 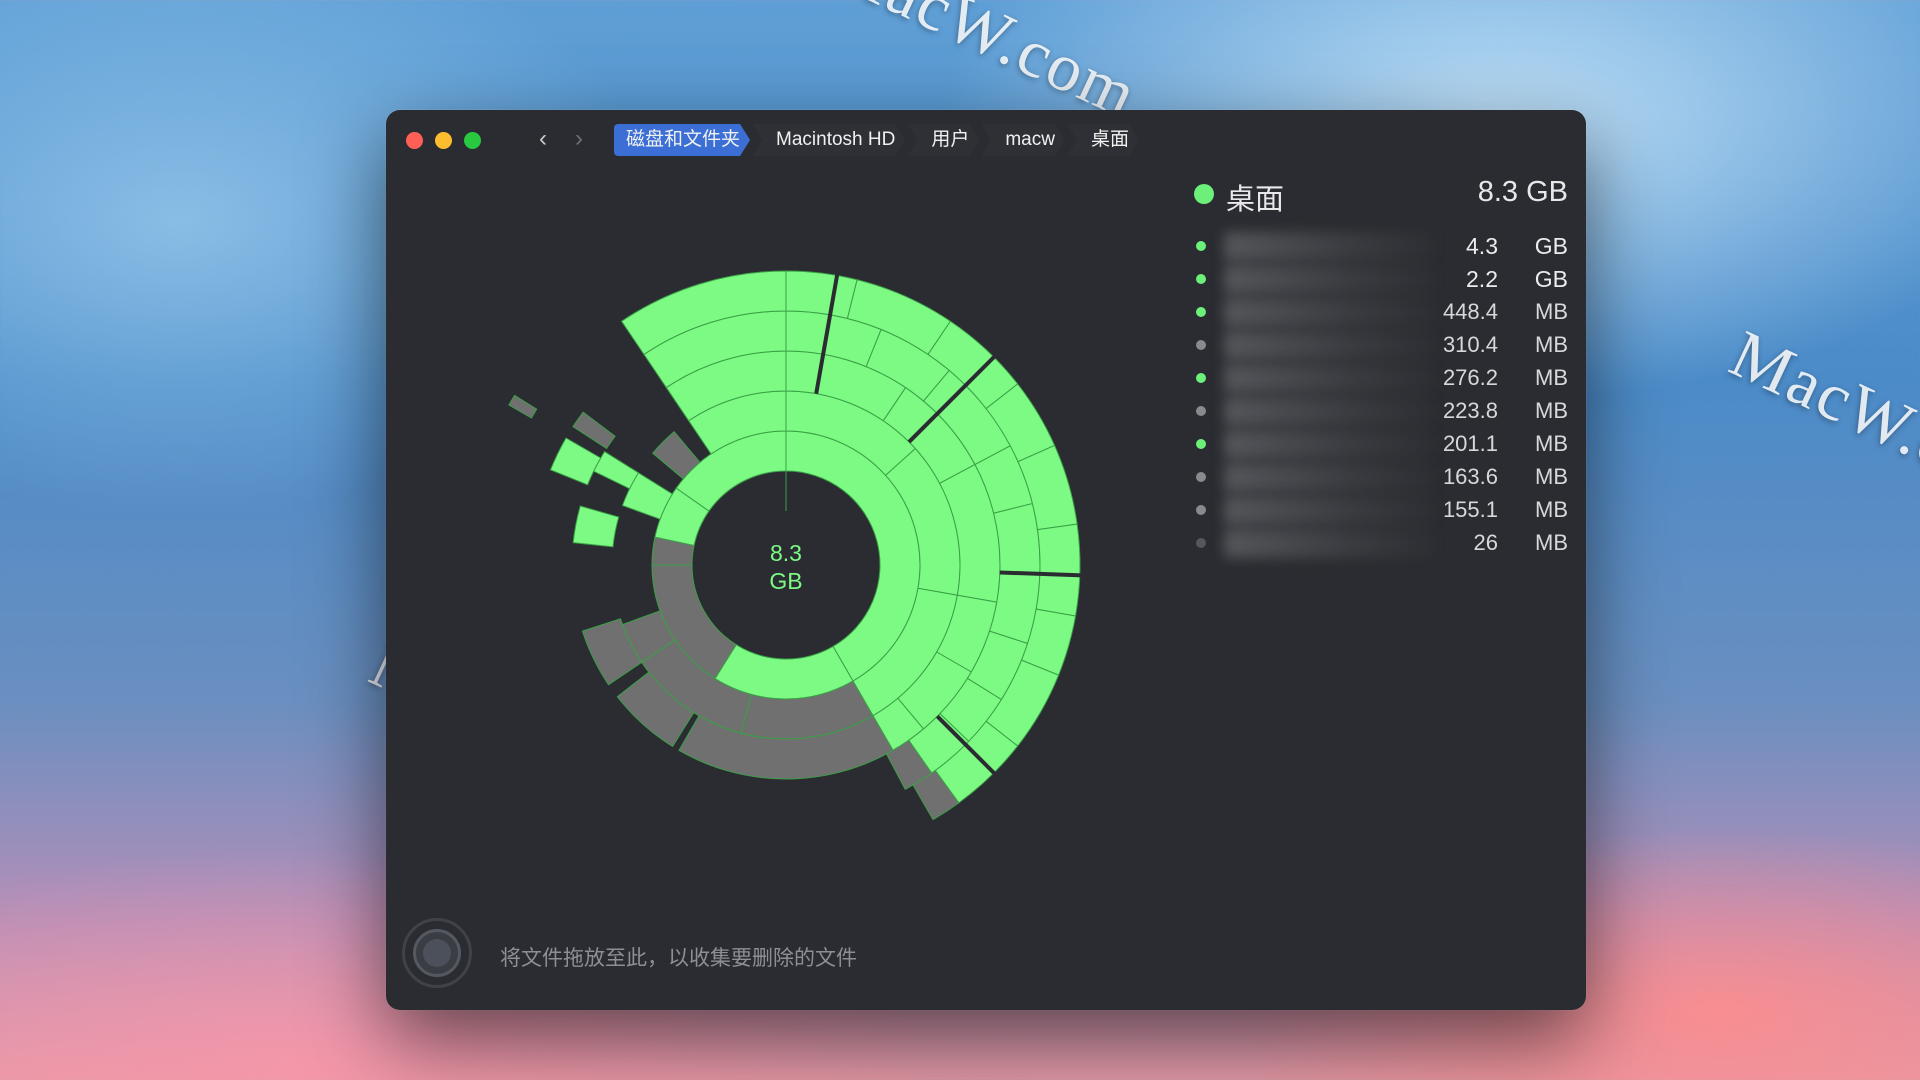 What do you see at coordinates (1470, 344) in the screenshot?
I see `item-size-value: 310.4` at bounding box center [1470, 344].